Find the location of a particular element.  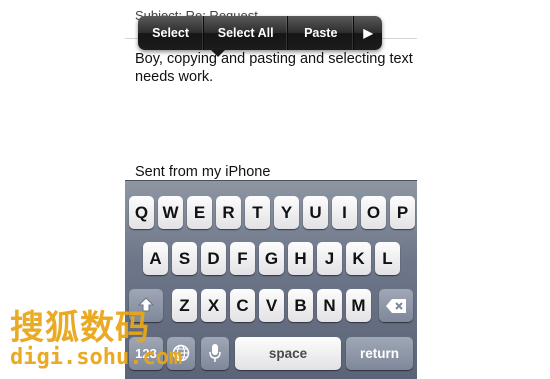

edit-menu: Select Select All Paste ▶ is located at coordinates (260, 36).